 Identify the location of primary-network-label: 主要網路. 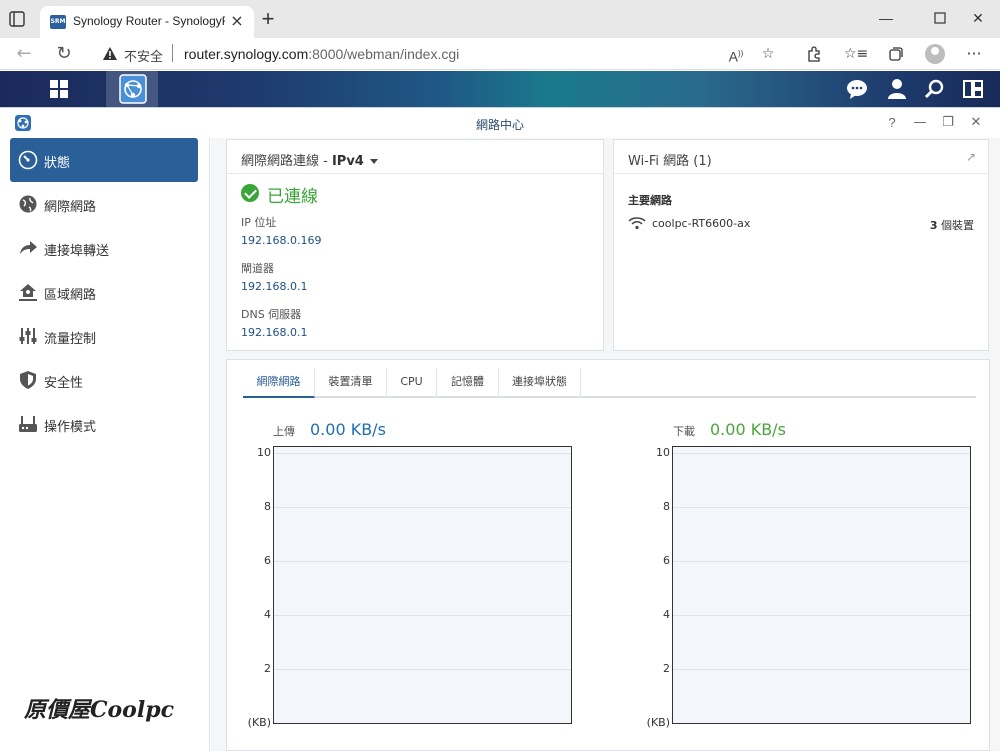
(650, 200).